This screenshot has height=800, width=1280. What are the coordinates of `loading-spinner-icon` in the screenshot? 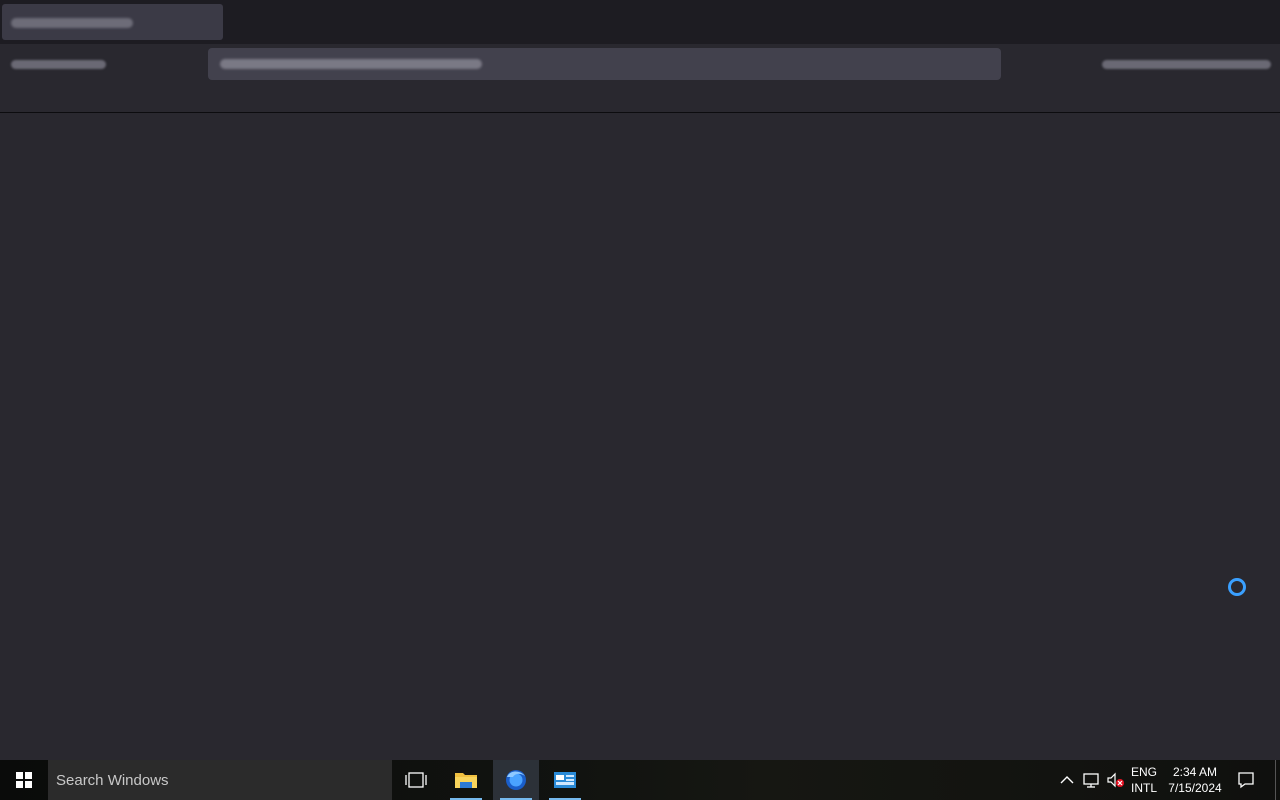 It's located at (1237, 587).